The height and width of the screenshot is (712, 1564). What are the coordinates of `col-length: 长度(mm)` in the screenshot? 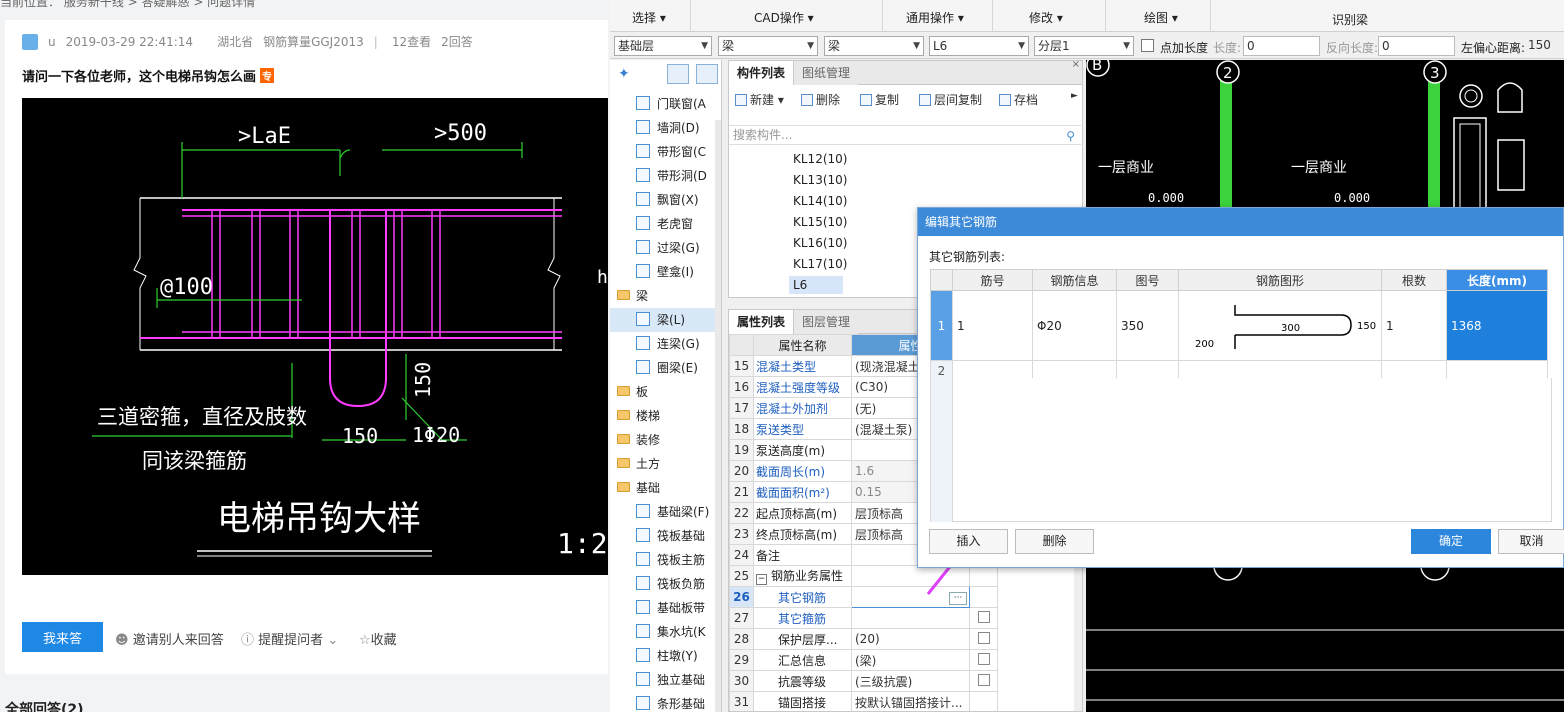 It's located at (1497, 280).